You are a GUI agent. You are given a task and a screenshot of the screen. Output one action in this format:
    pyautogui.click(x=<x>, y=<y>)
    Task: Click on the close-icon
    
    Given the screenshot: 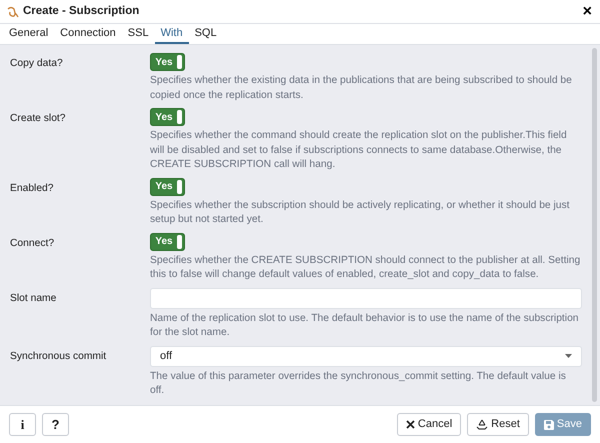 What is the action you would take?
    pyautogui.click(x=410, y=424)
    